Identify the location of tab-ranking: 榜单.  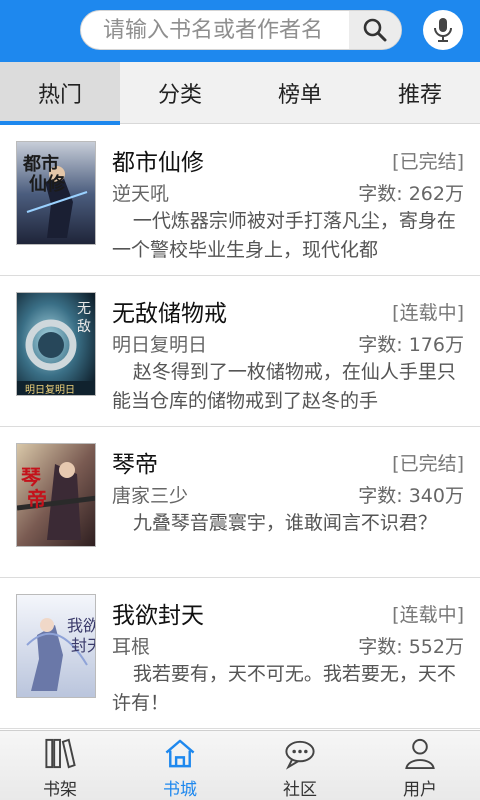
(300, 93).